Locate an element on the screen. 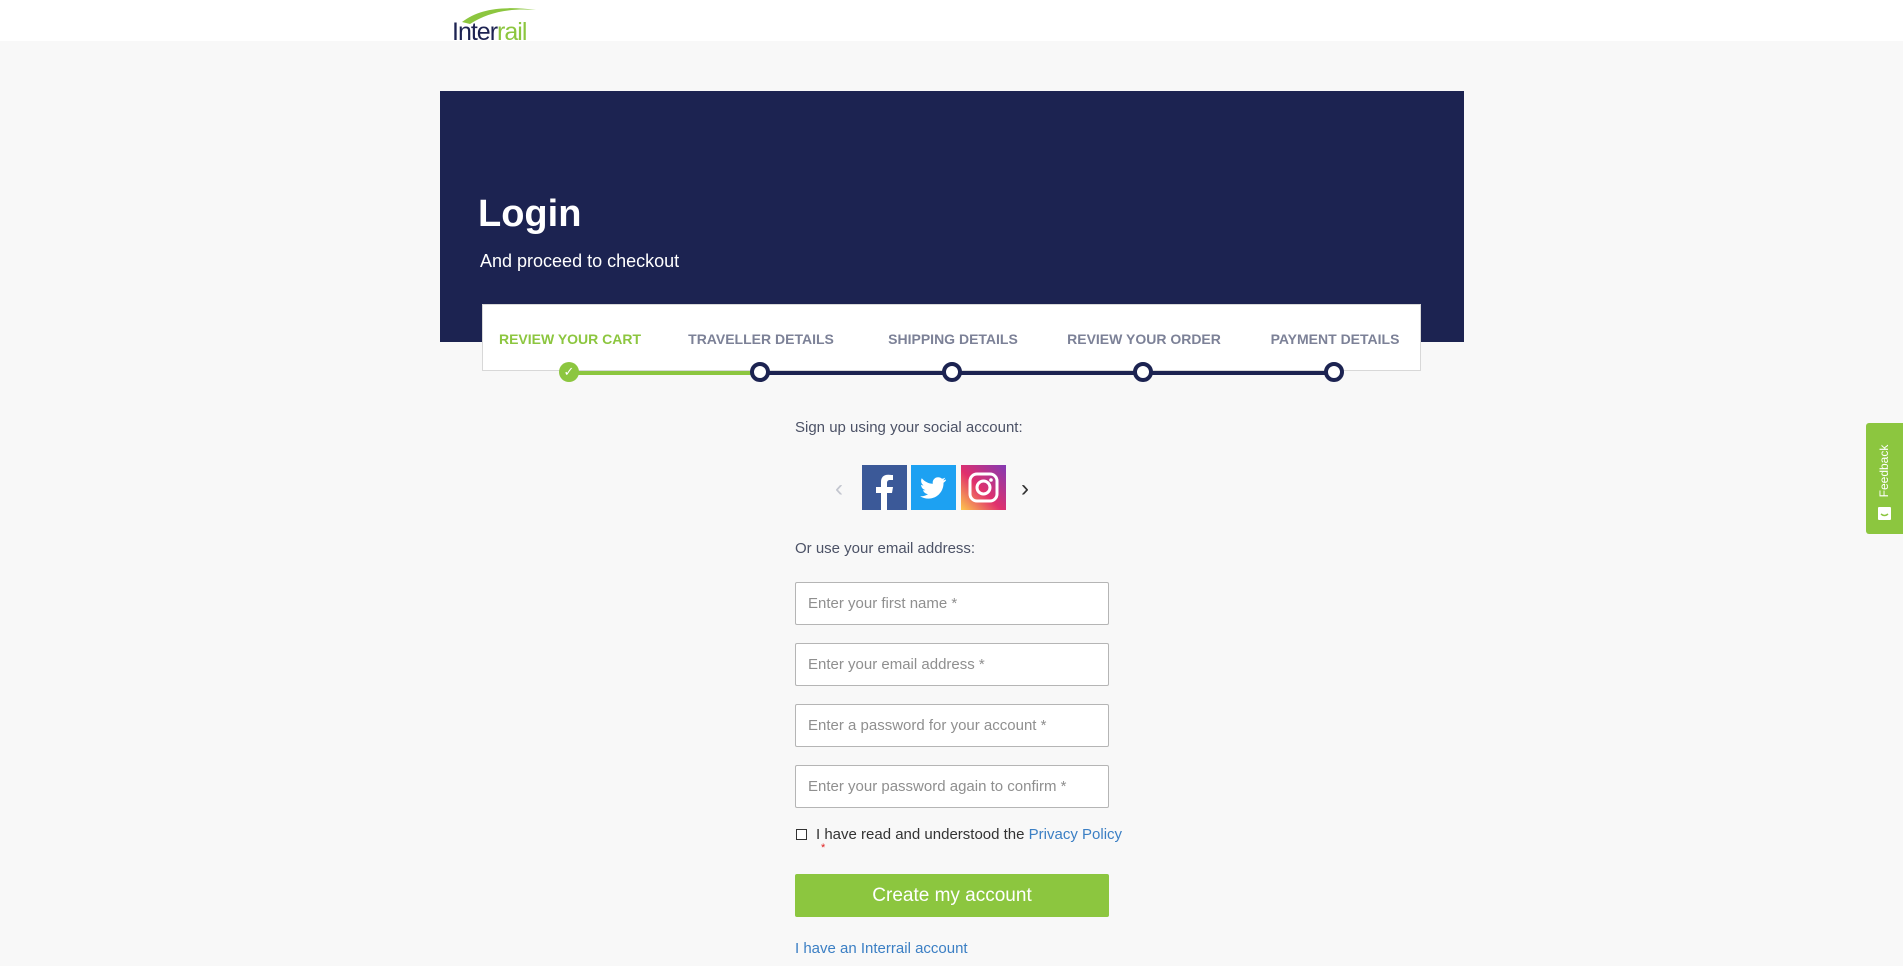 Image resolution: width=1903 pixels, height=966 pixels. progress-line-completed is located at coordinates (664, 373).